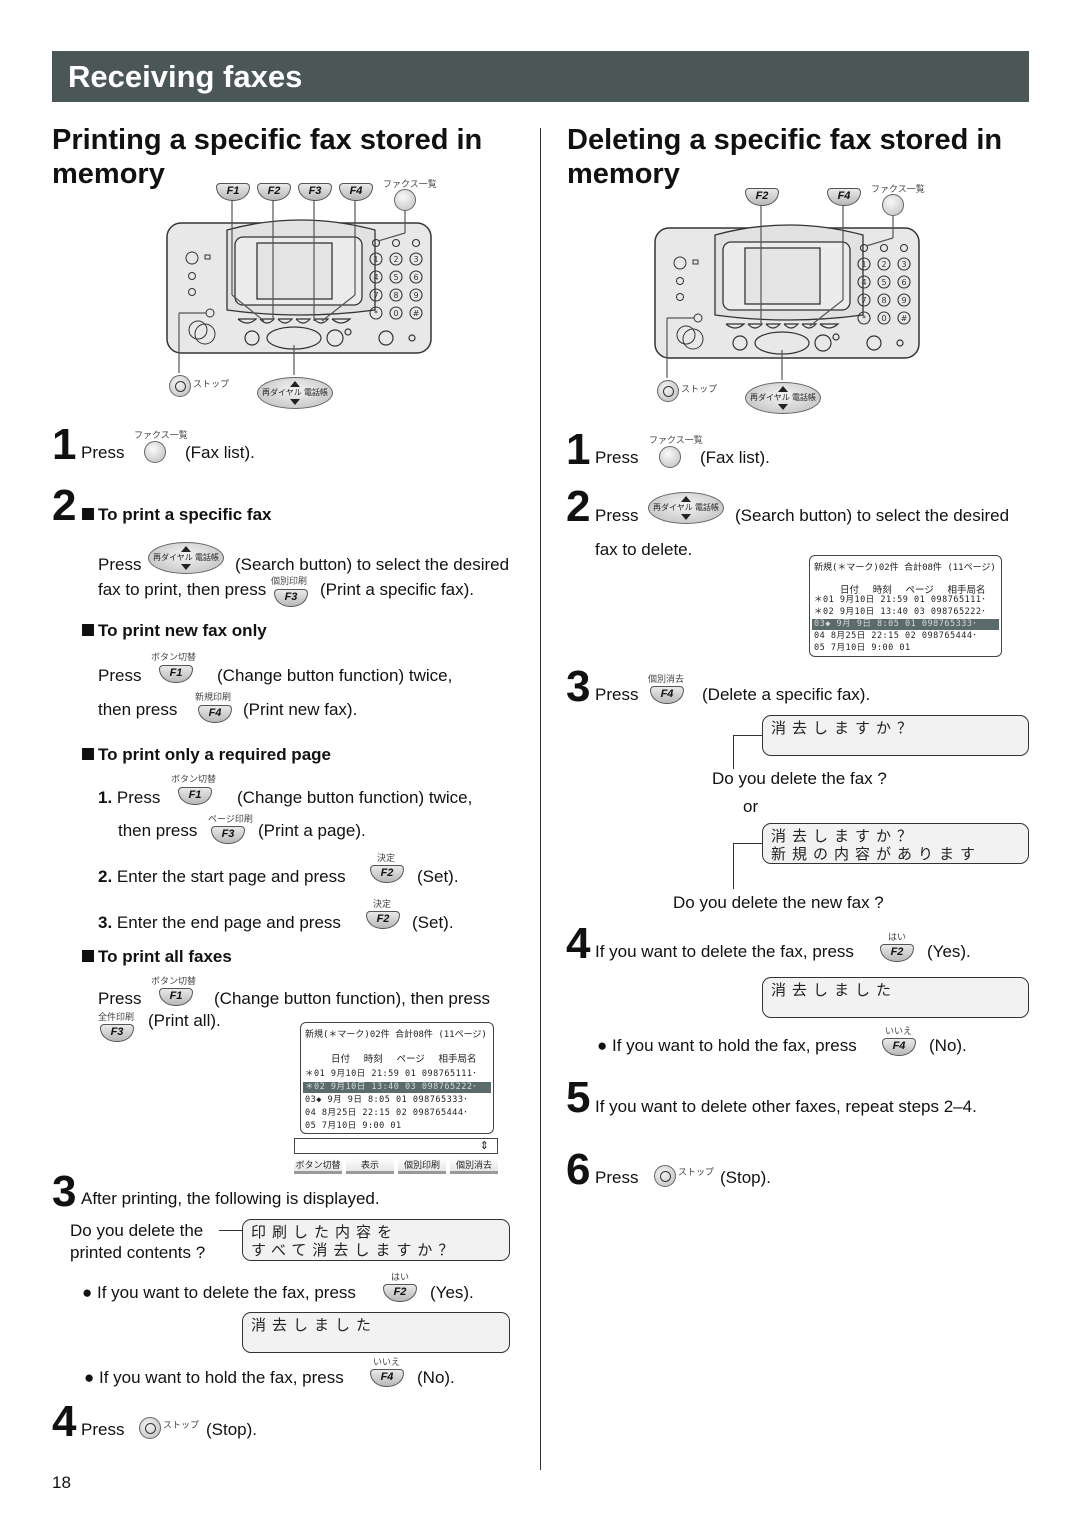 This screenshot has width=1080, height=1526. What do you see at coordinates (863, 282) in the screenshot?
I see `svg-text: 4` at bounding box center [863, 282].